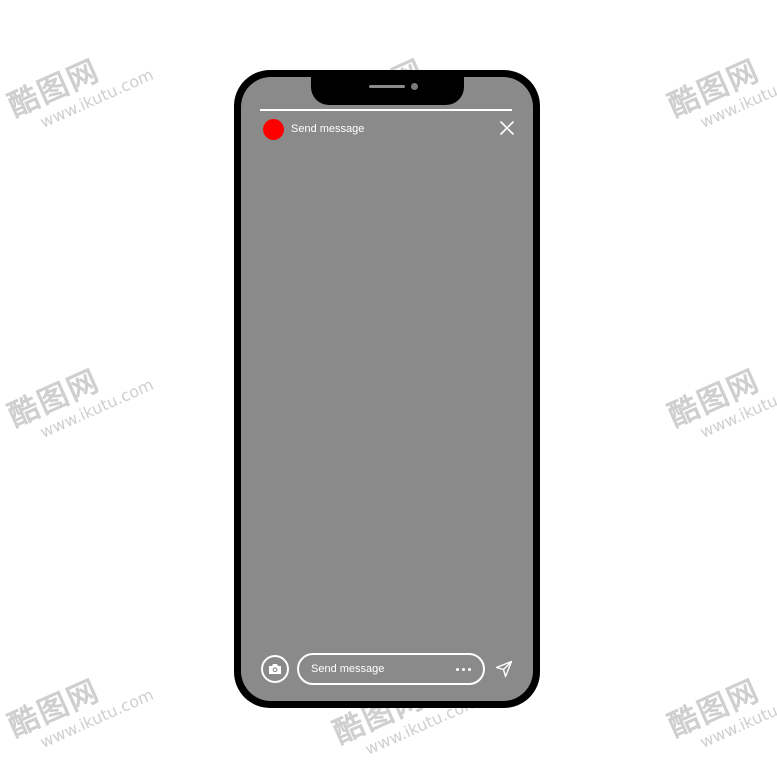 This screenshot has width=777, height=779. I want to click on close-icon, so click(507, 128).